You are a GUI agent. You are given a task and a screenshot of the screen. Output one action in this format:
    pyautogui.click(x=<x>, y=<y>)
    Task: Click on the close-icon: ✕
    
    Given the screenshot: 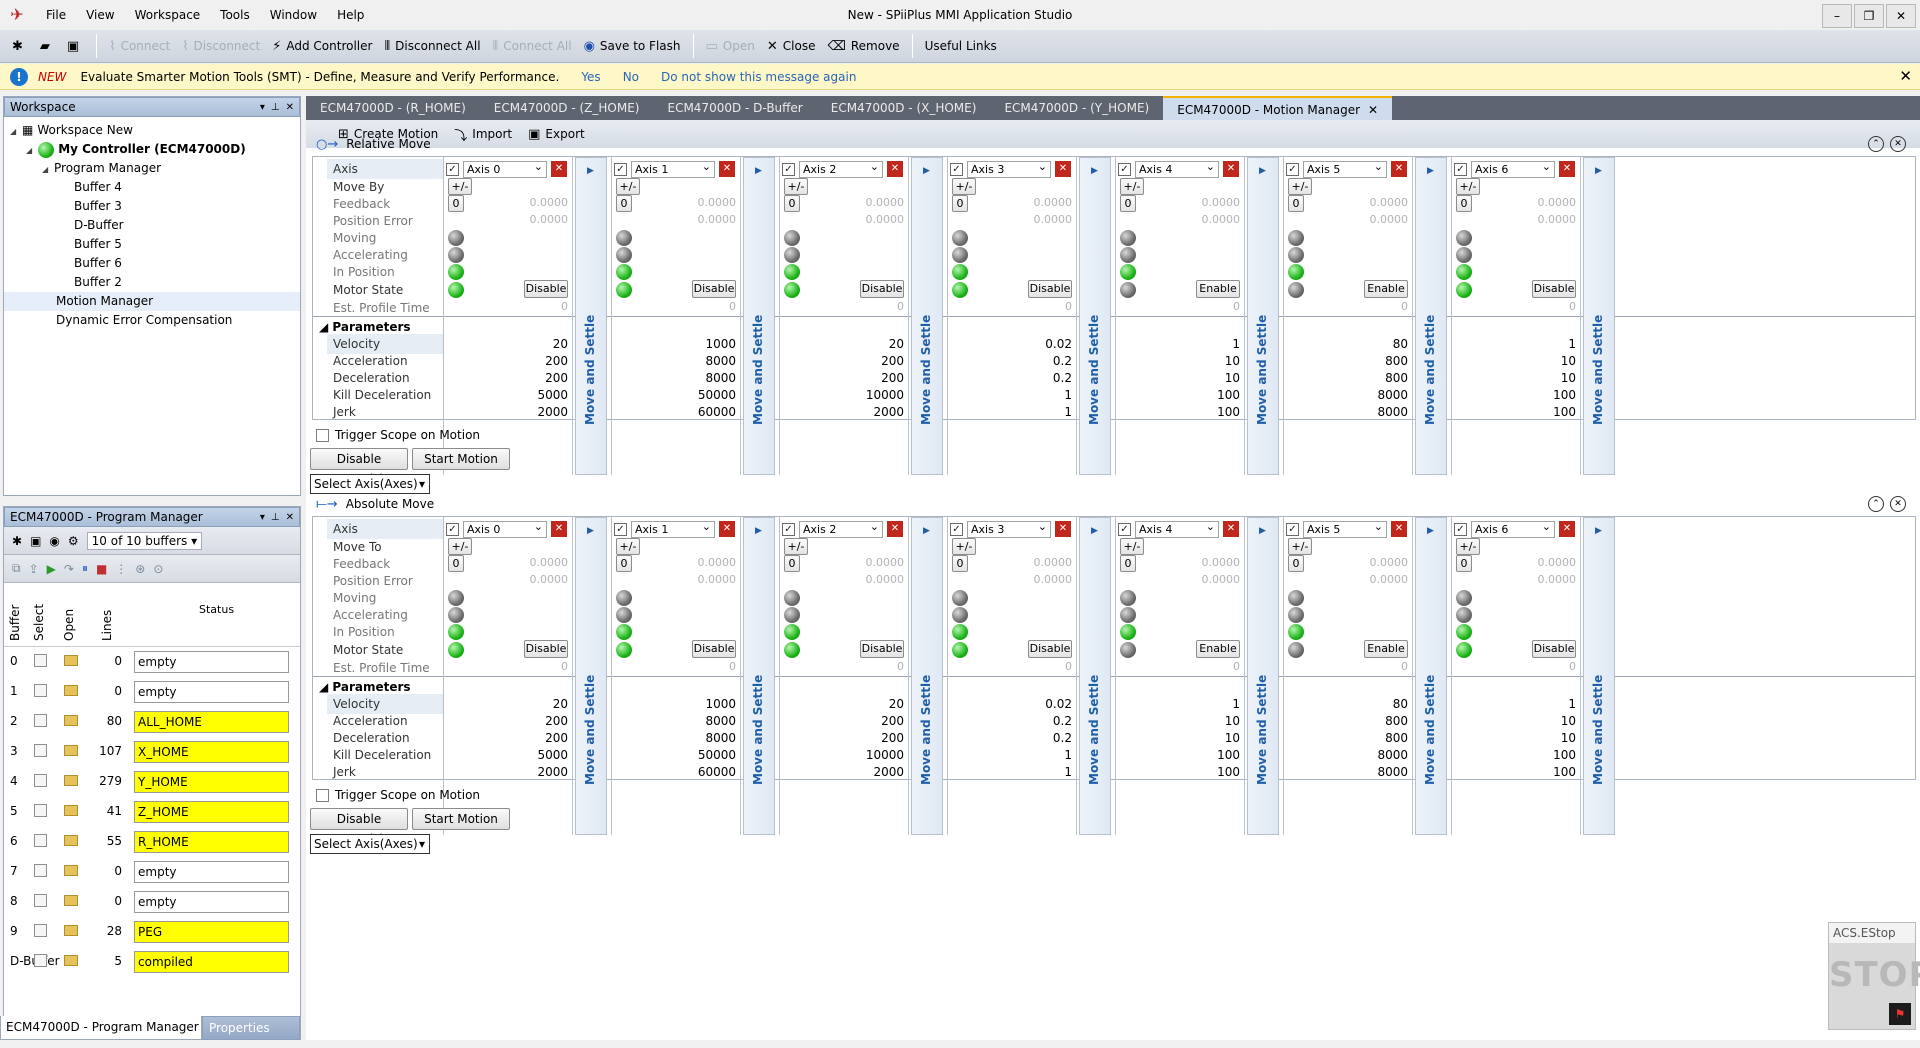 What is the action you would take?
    pyautogui.click(x=290, y=517)
    